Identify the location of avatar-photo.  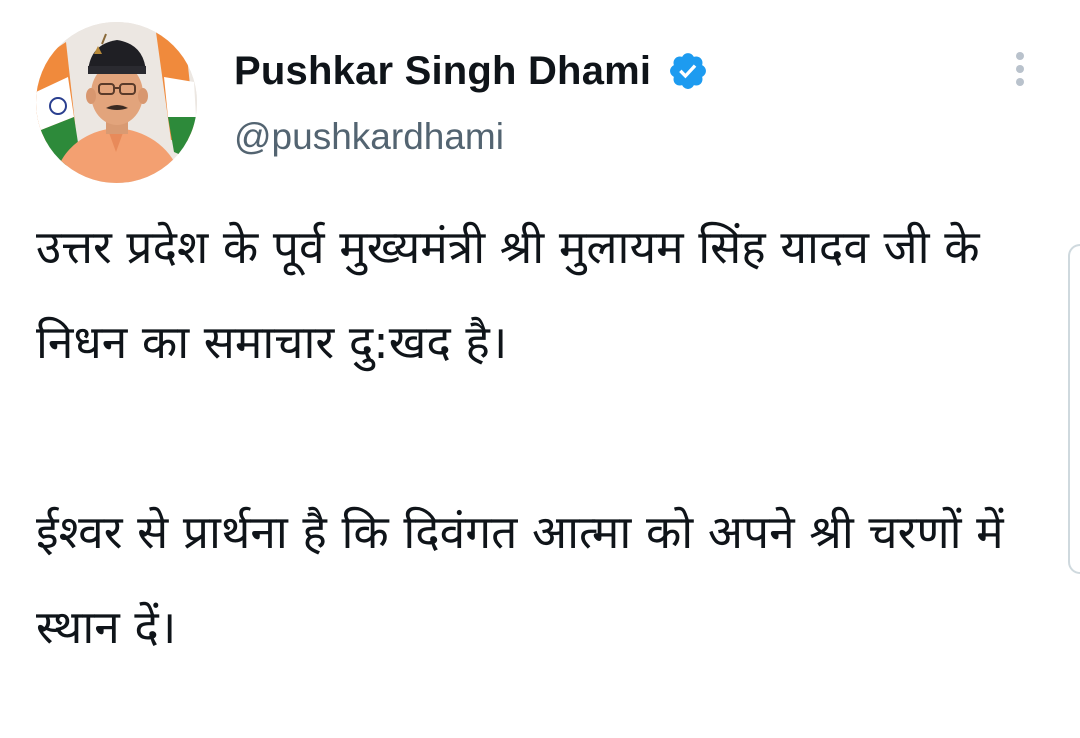
(116, 102).